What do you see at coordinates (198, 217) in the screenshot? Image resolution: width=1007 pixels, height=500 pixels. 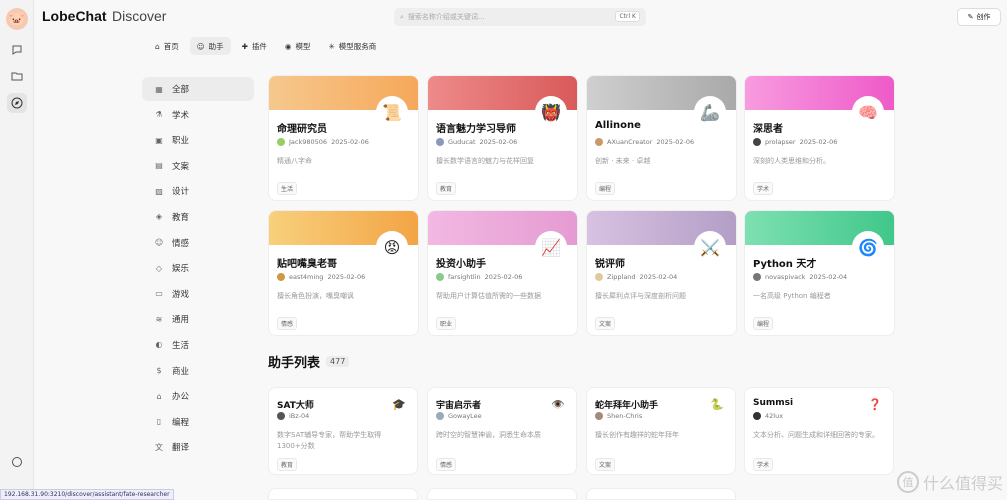 I see `category-education: ◈ 教育` at bounding box center [198, 217].